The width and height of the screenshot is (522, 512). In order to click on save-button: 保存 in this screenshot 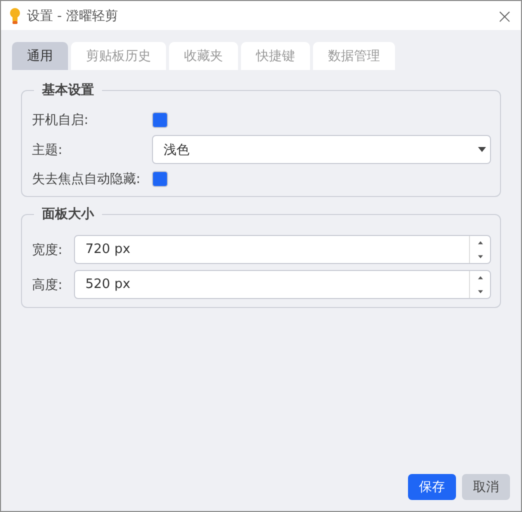, I will do `click(432, 487)`.